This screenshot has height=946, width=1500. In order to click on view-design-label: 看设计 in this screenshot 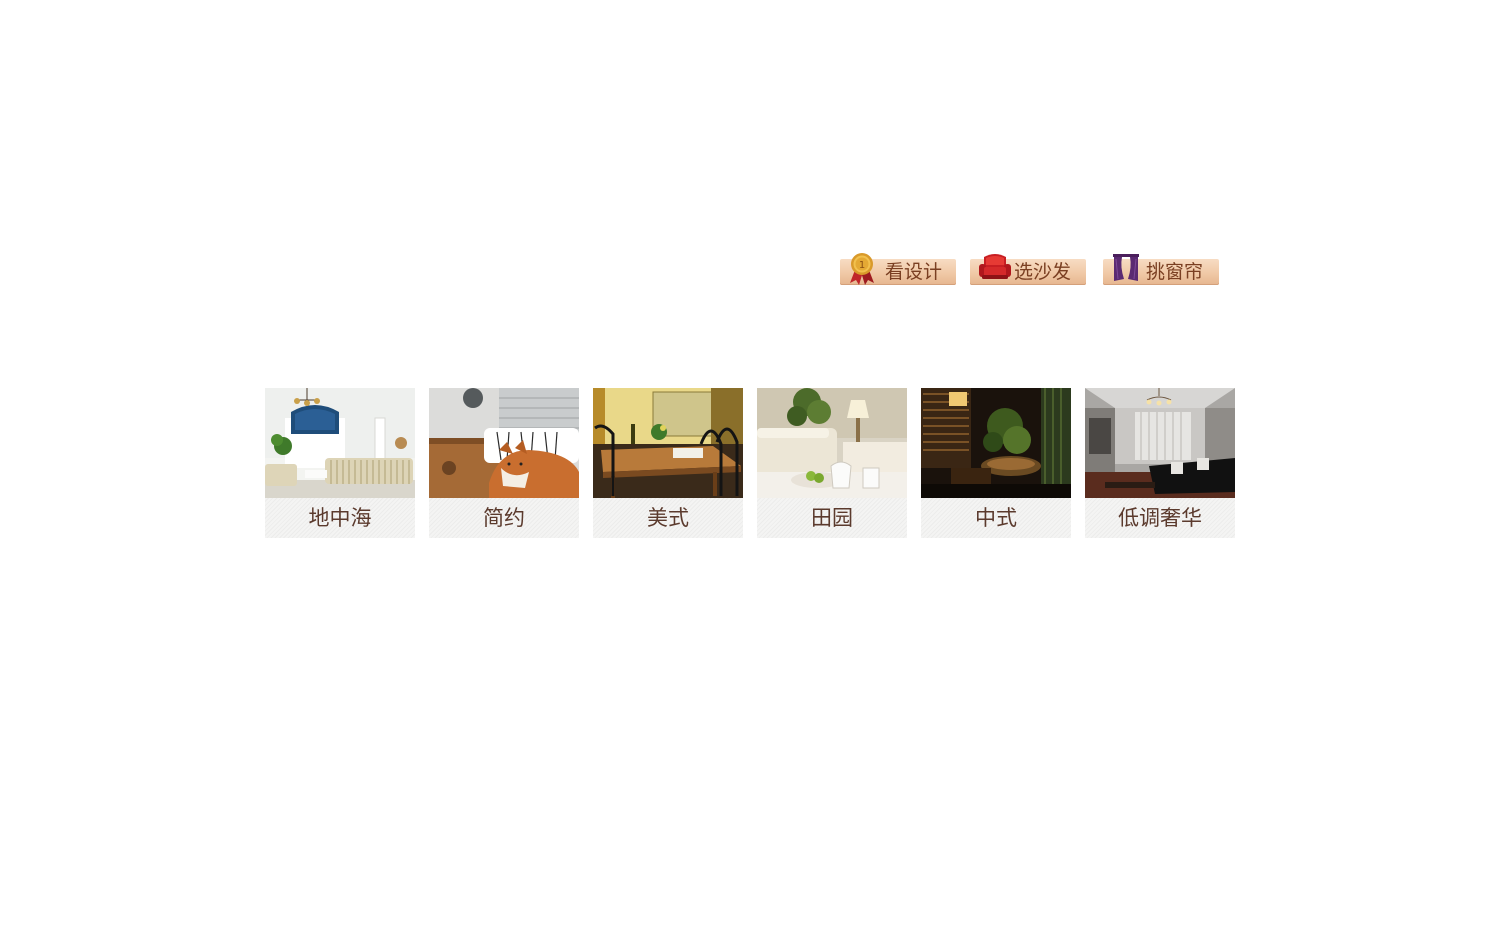, I will do `click(914, 272)`.